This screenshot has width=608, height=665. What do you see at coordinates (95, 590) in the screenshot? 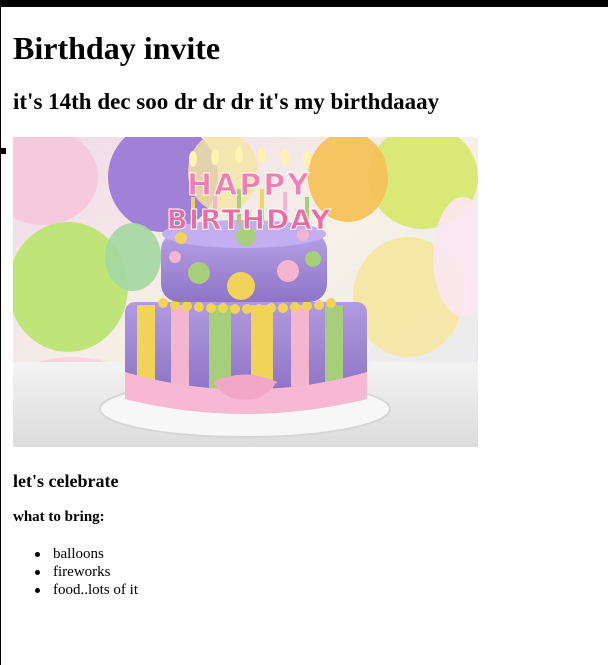
I see `list-item-label: food..lots of it` at bounding box center [95, 590].